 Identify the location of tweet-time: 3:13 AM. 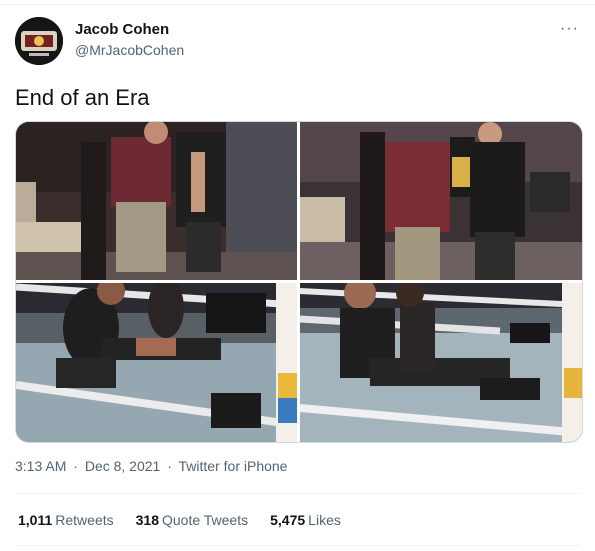
(40, 466).